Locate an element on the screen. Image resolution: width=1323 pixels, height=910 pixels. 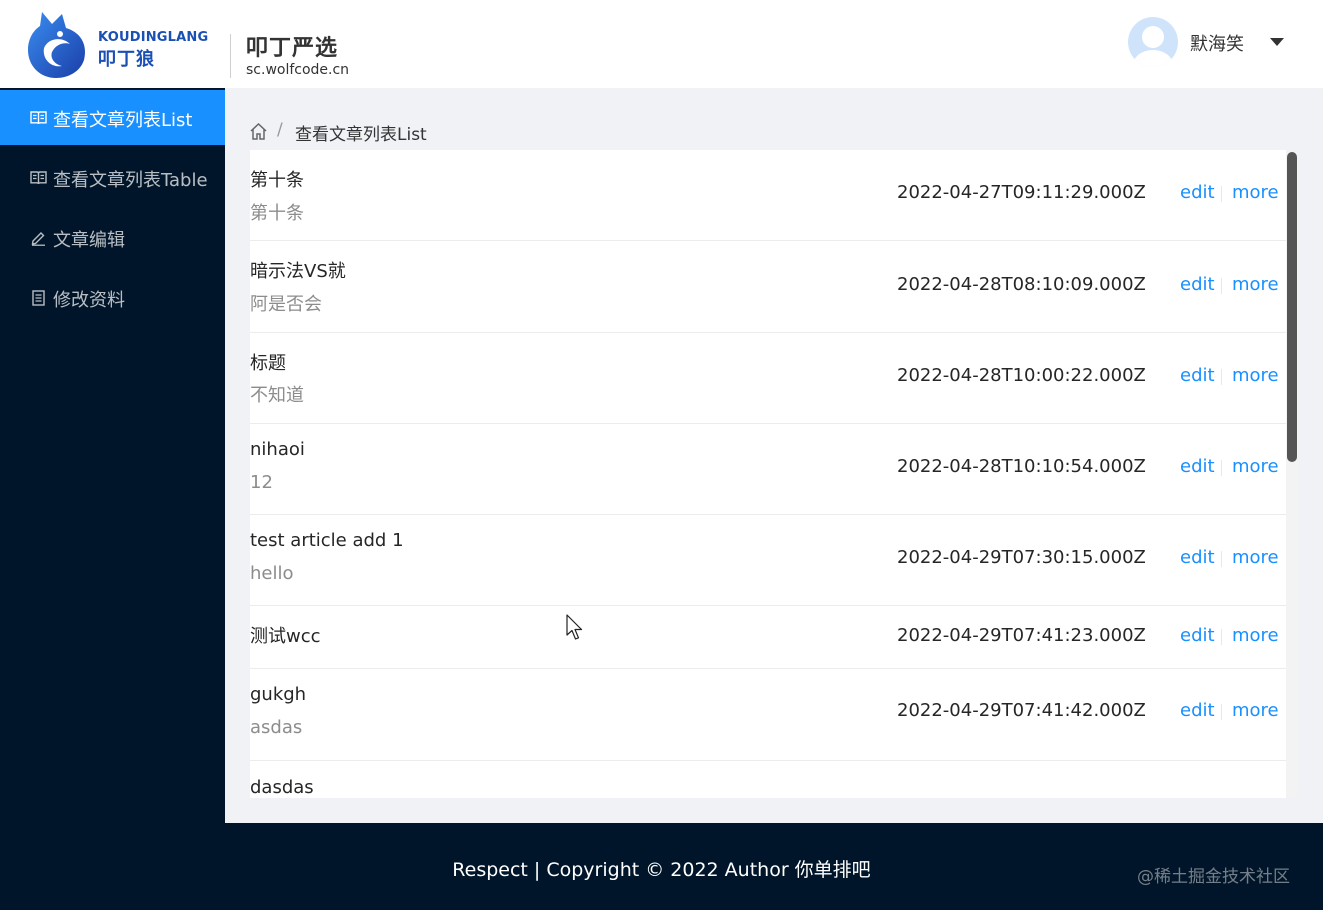
caret-down-icon is located at coordinates (1277, 42).